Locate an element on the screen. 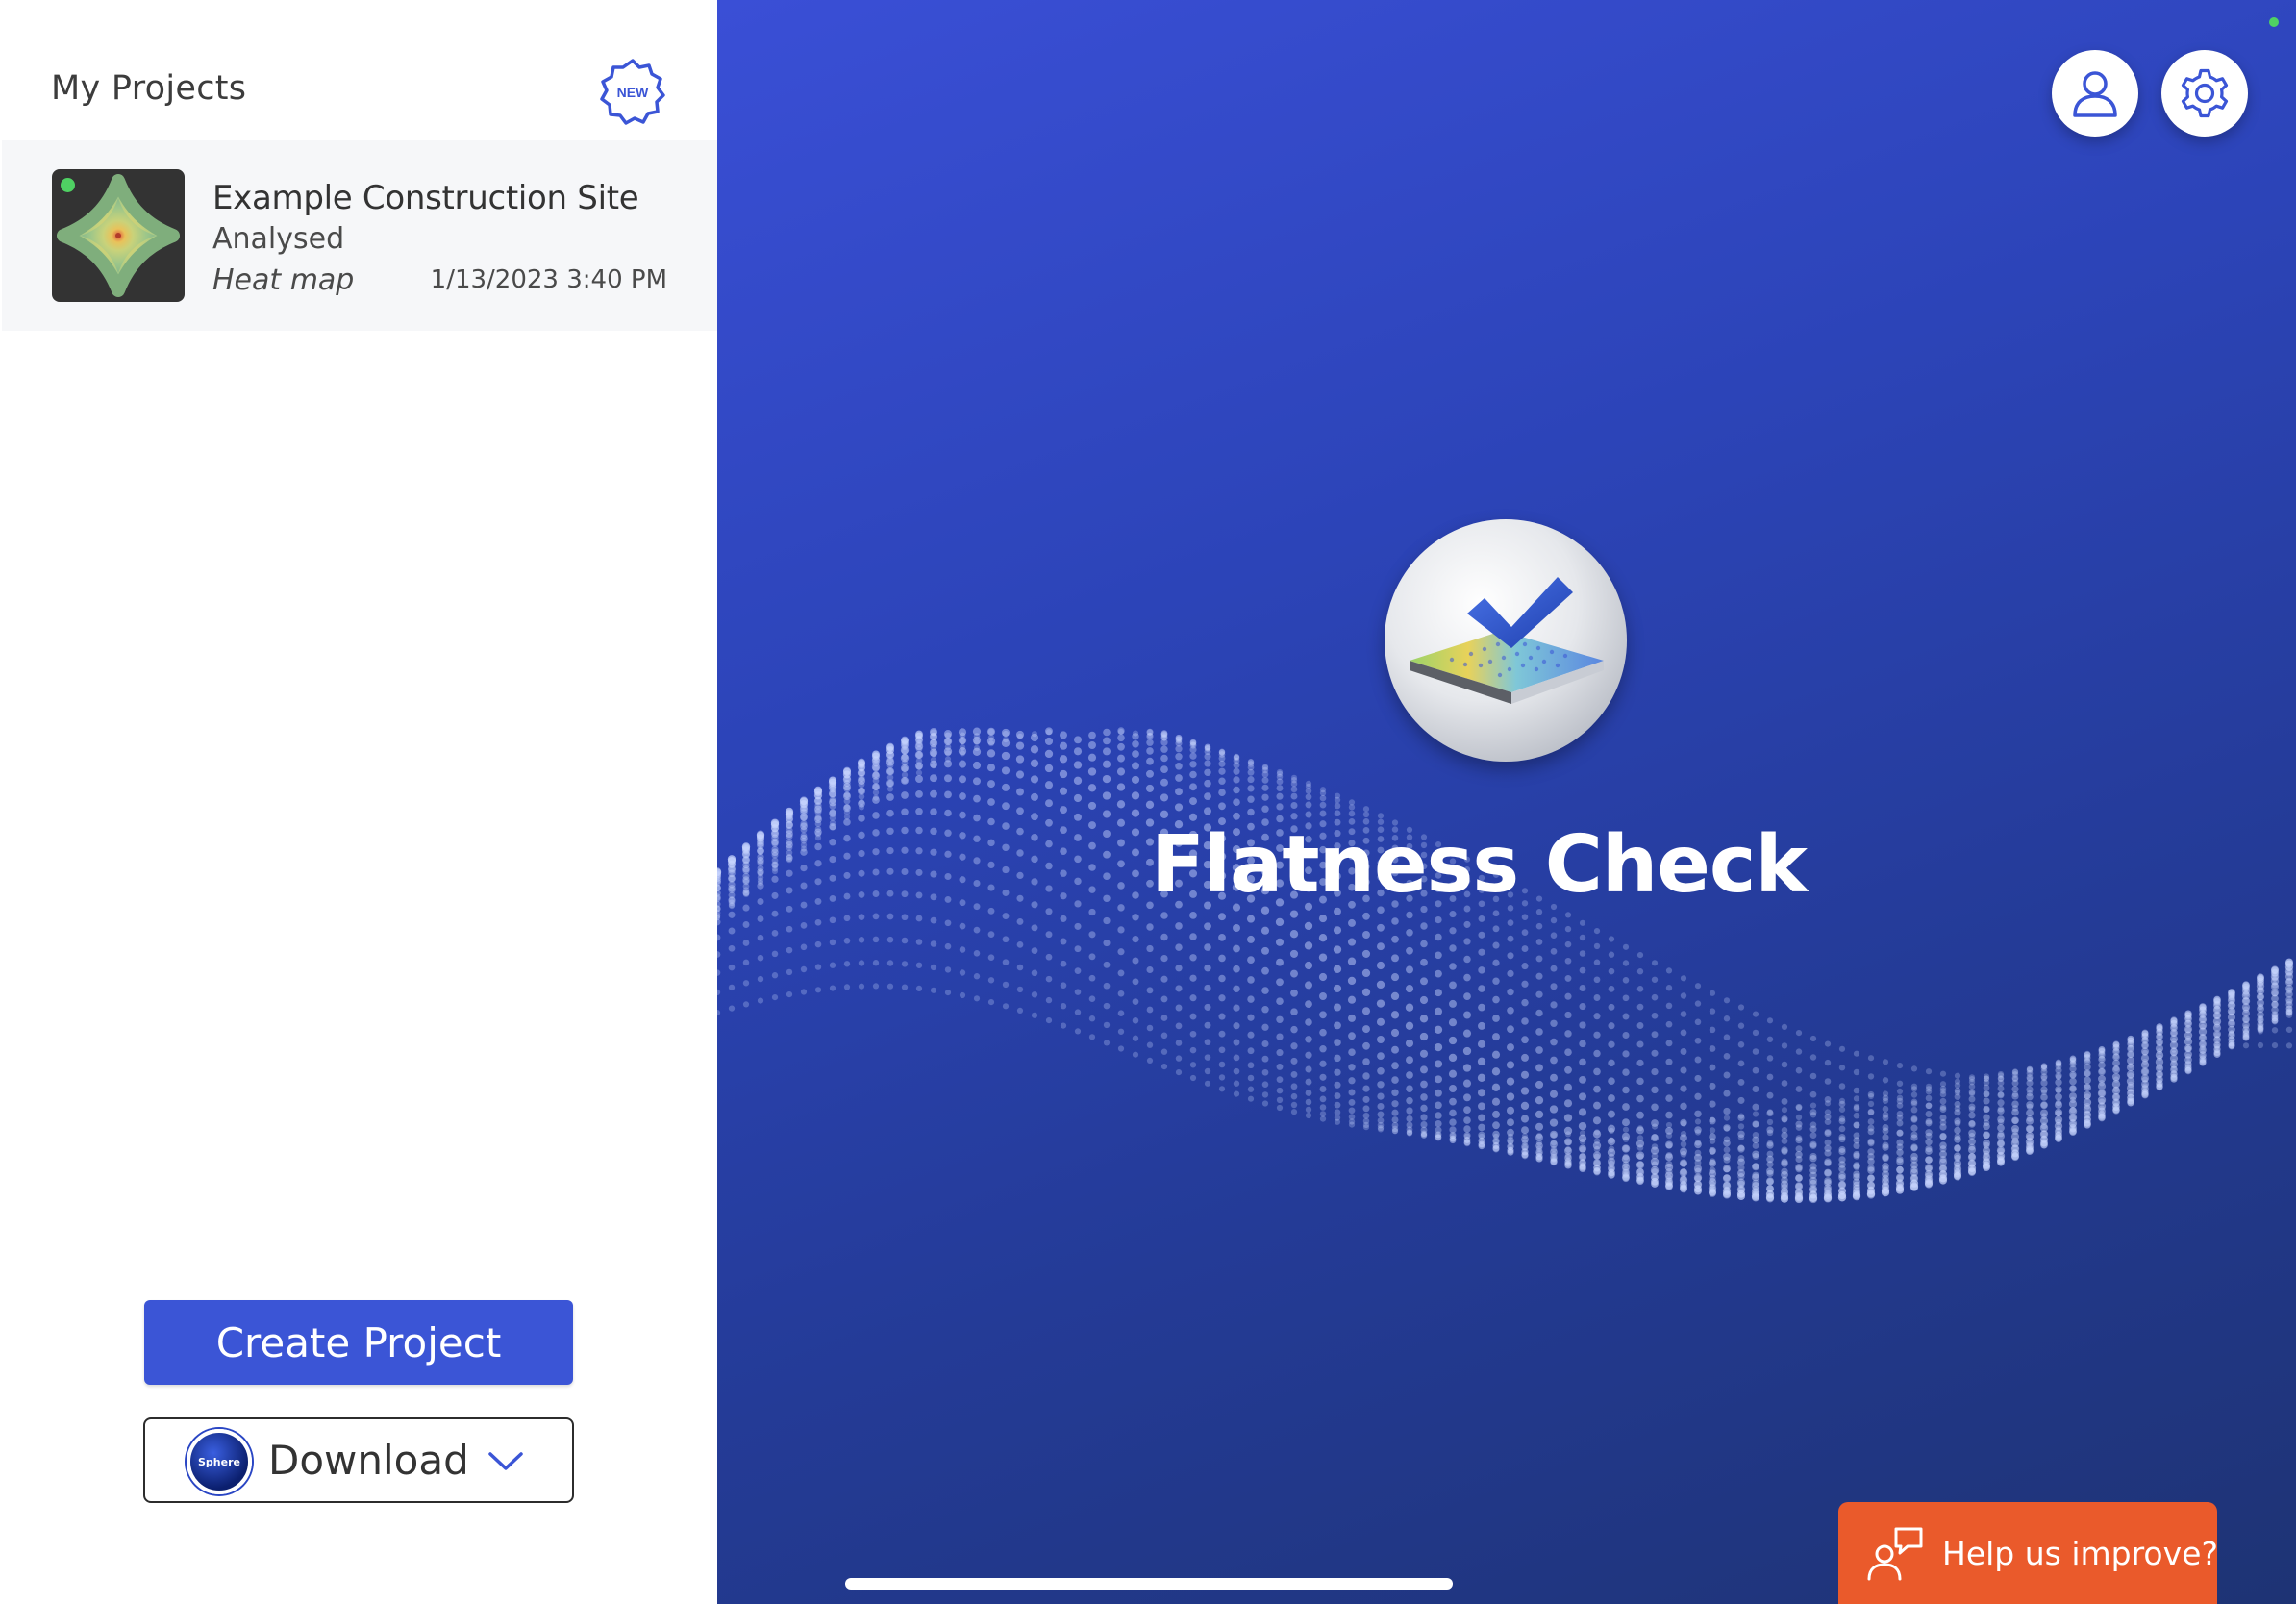  sphere-logo: Sphere is located at coordinates (219, 1461).